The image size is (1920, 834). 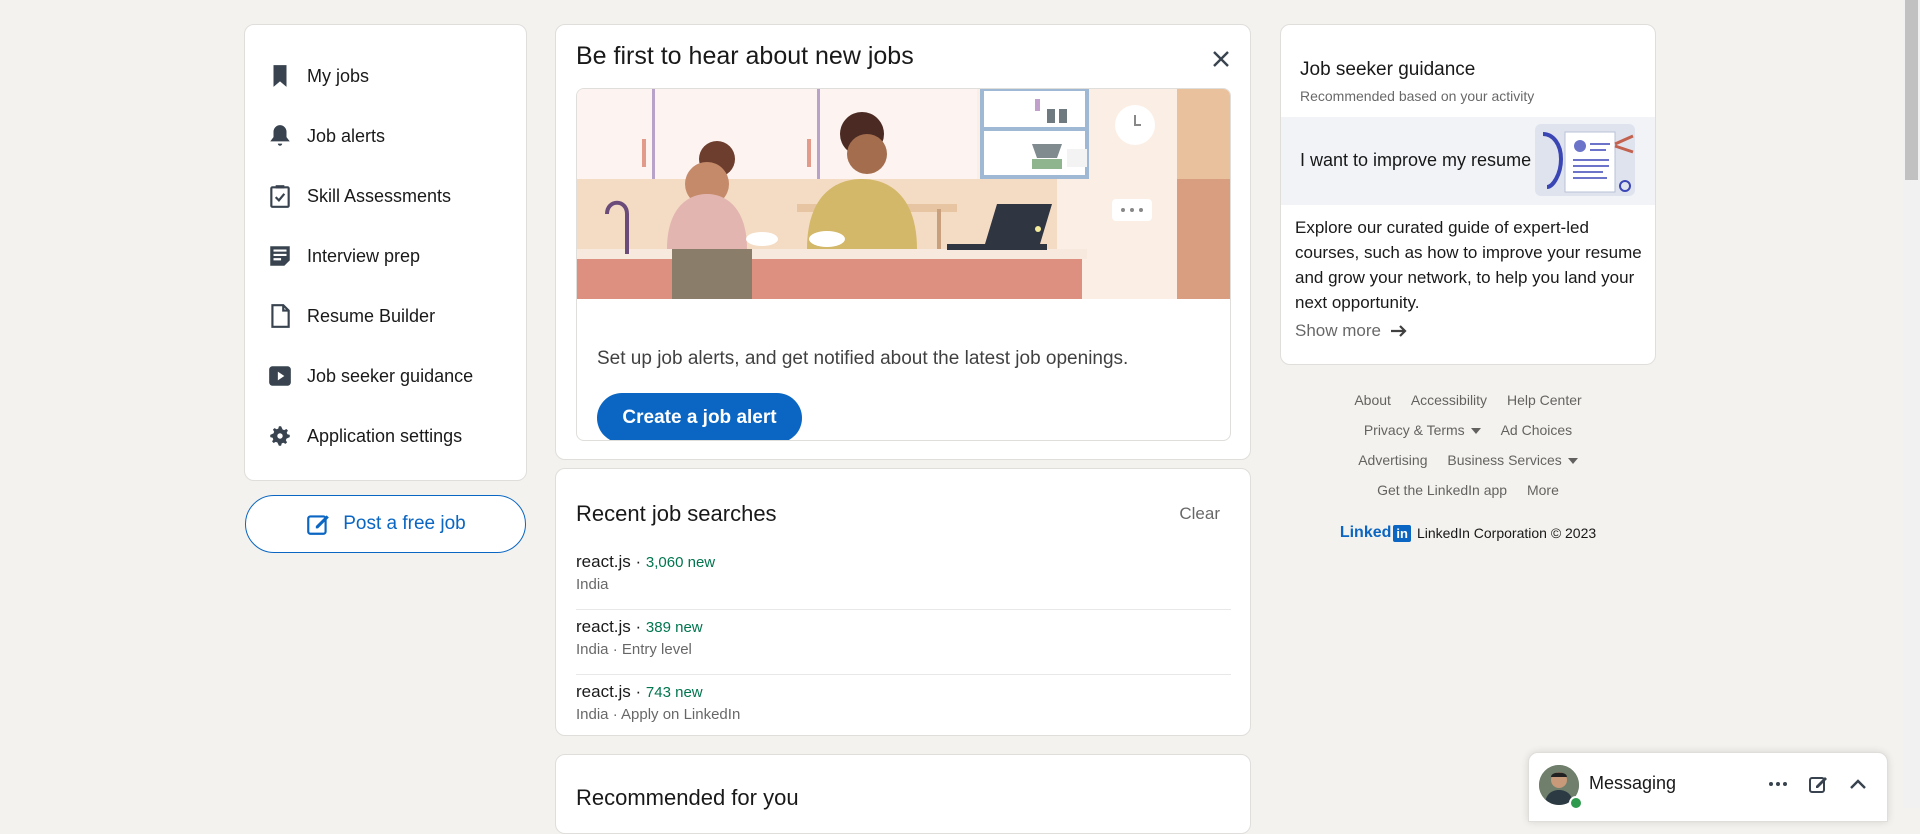 I want to click on alert-card-title: Be first to hear about new jobs, so click(x=745, y=56).